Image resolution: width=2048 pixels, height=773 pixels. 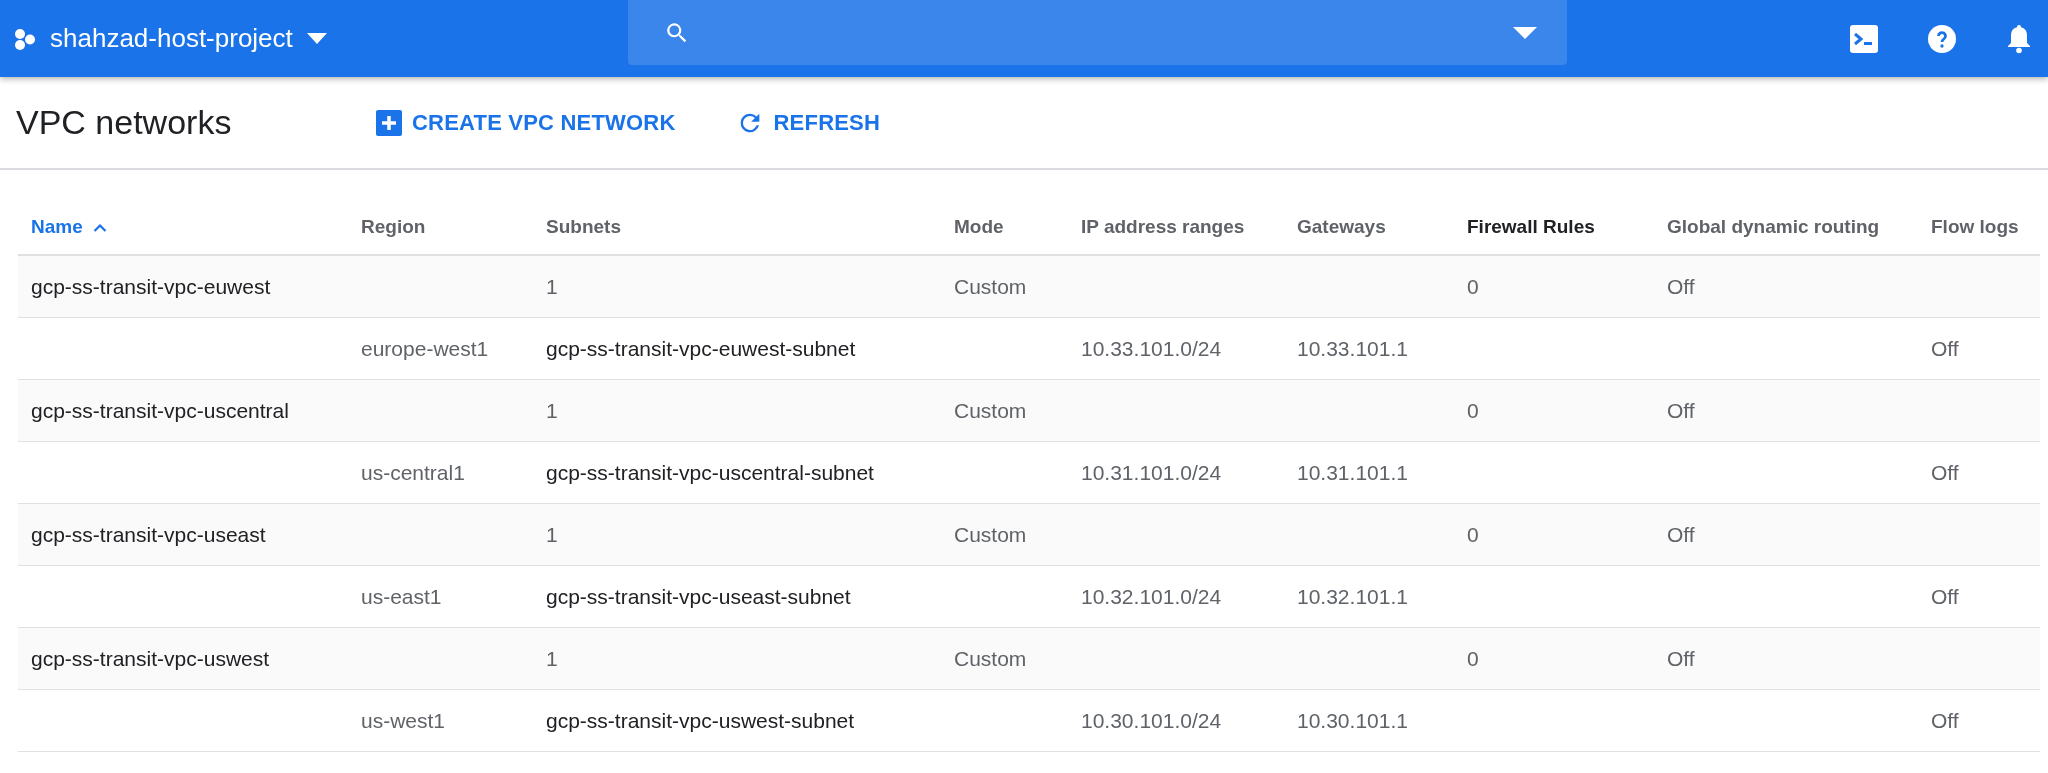 What do you see at coordinates (1029, 535) in the screenshot?
I see `network-row: gcp-ss-transit-vpc-useast 1 Custom 0 Off` at bounding box center [1029, 535].